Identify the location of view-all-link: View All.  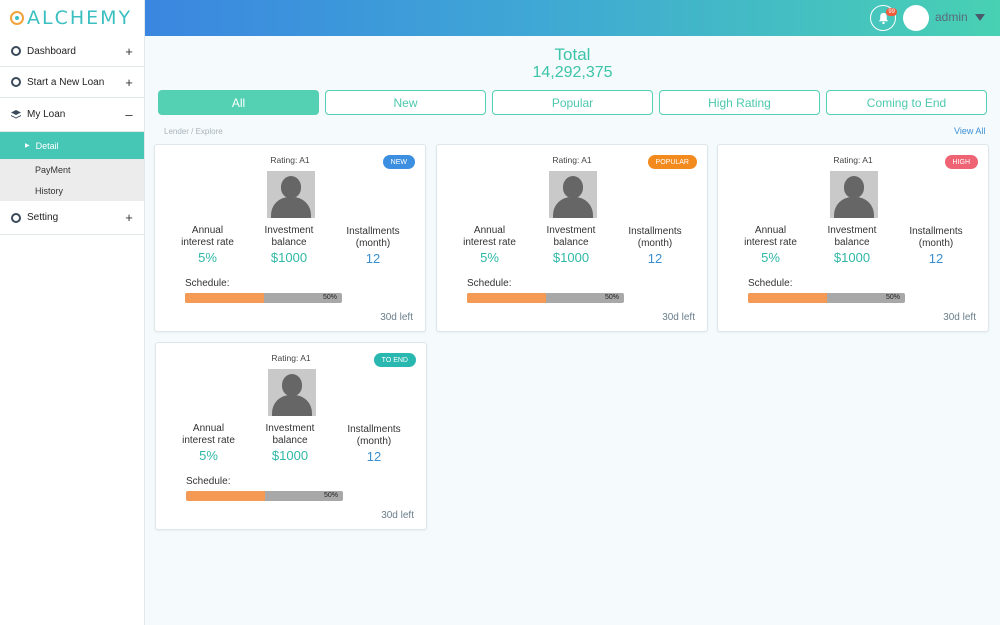
(969, 131).